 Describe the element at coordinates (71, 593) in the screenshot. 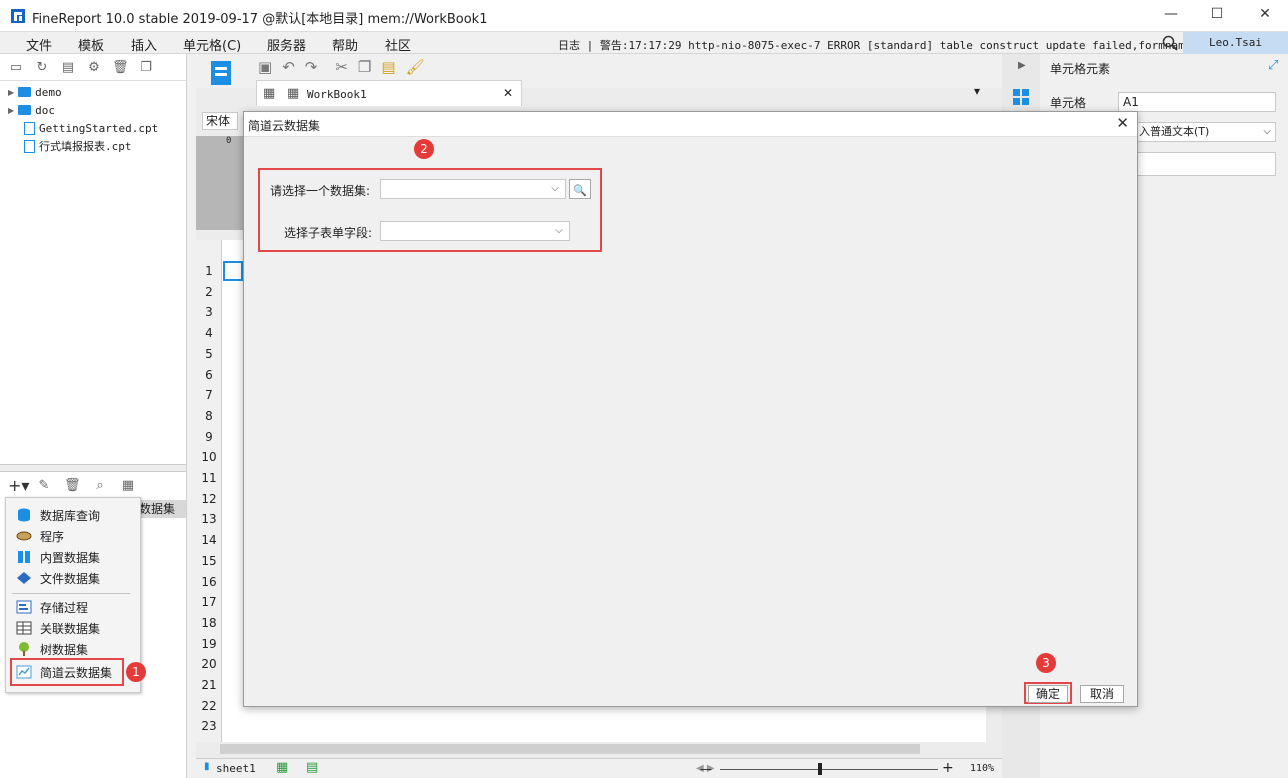

I see `menu-separator` at that location.